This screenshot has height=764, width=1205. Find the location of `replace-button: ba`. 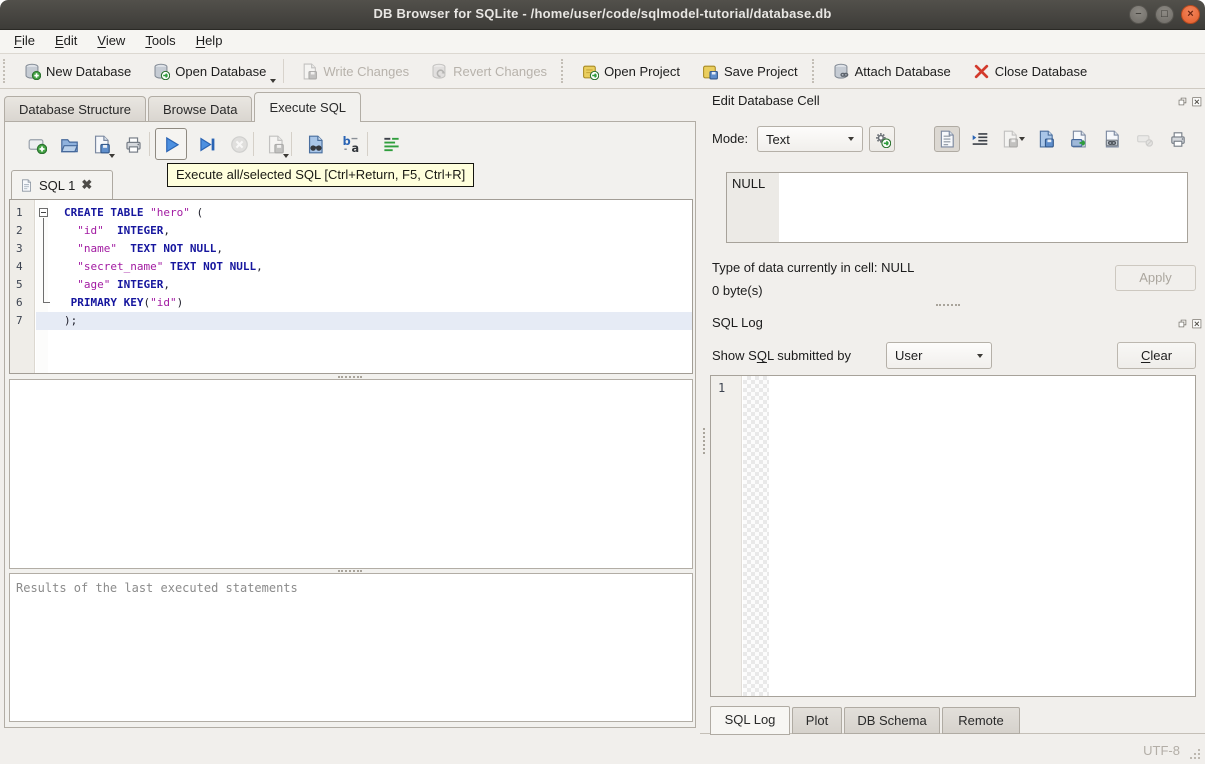

replace-button: ba is located at coordinates (351, 144).